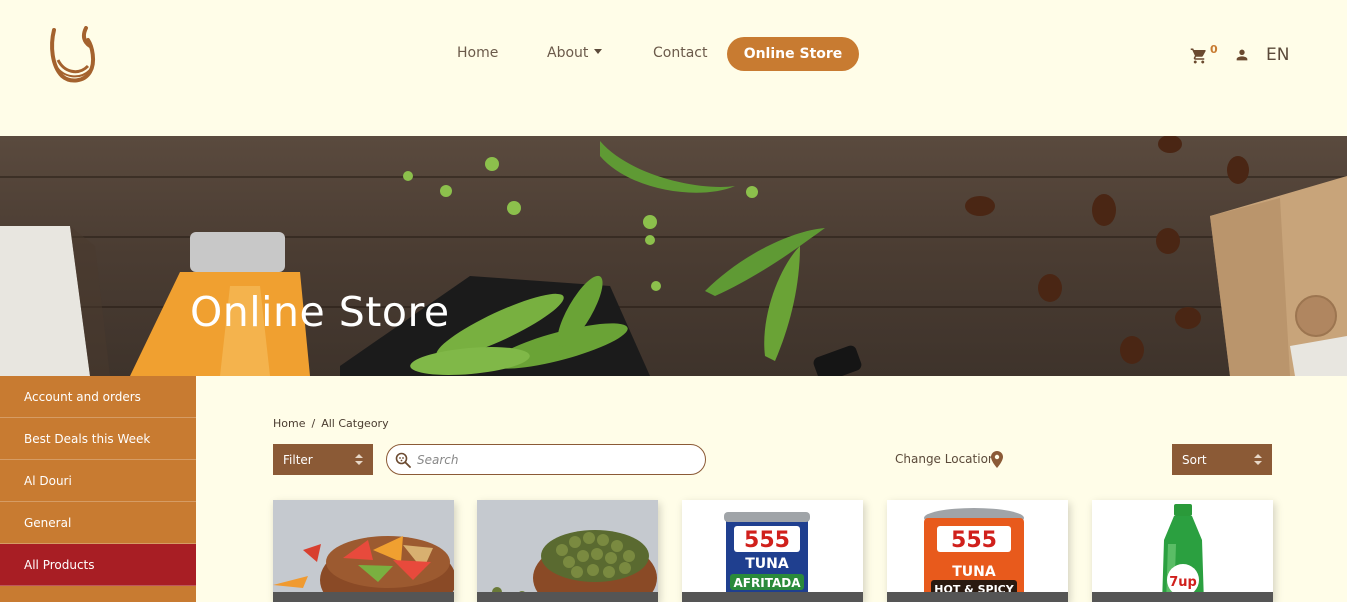  I want to click on product-image-snack-crackers, so click(363, 551).